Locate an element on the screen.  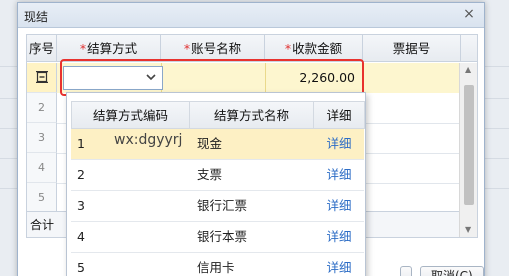
option-code: 5 is located at coordinates (81, 267).